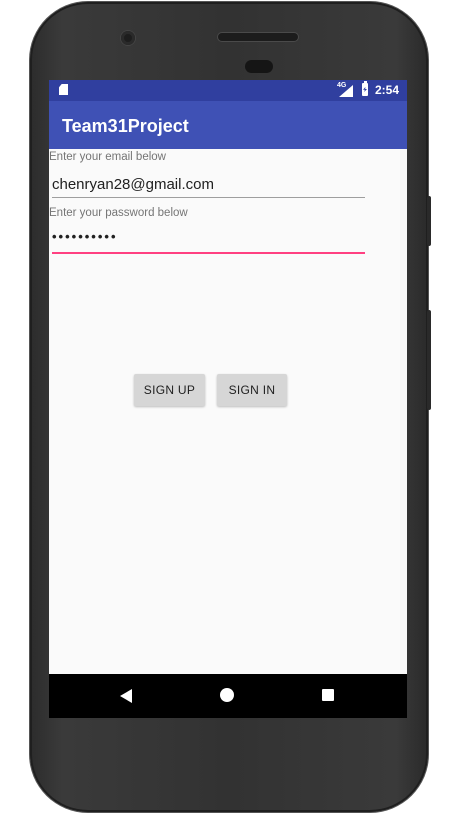 Image resolution: width=458 pixels, height=821 pixels. What do you see at coordinates (429, 360) in the screenshot?
I see `volume-button` at bounding box center [429, 360].